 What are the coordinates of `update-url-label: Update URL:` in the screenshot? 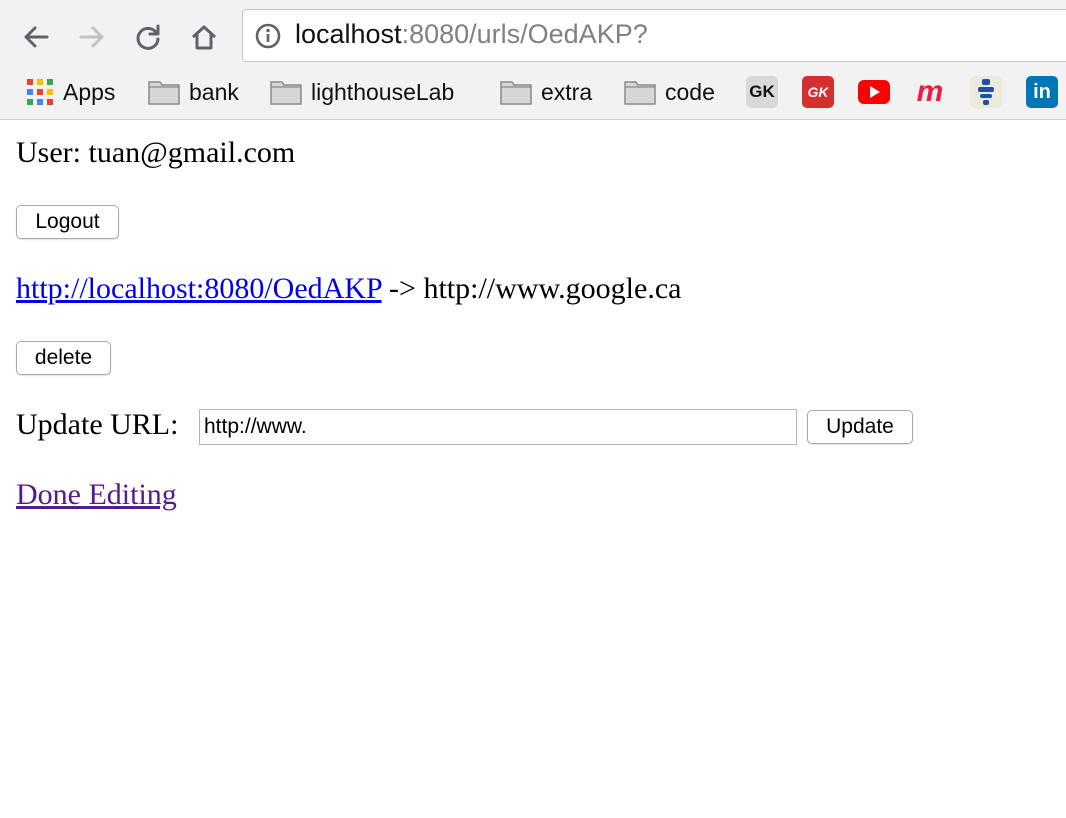 It's located at (97, 424).